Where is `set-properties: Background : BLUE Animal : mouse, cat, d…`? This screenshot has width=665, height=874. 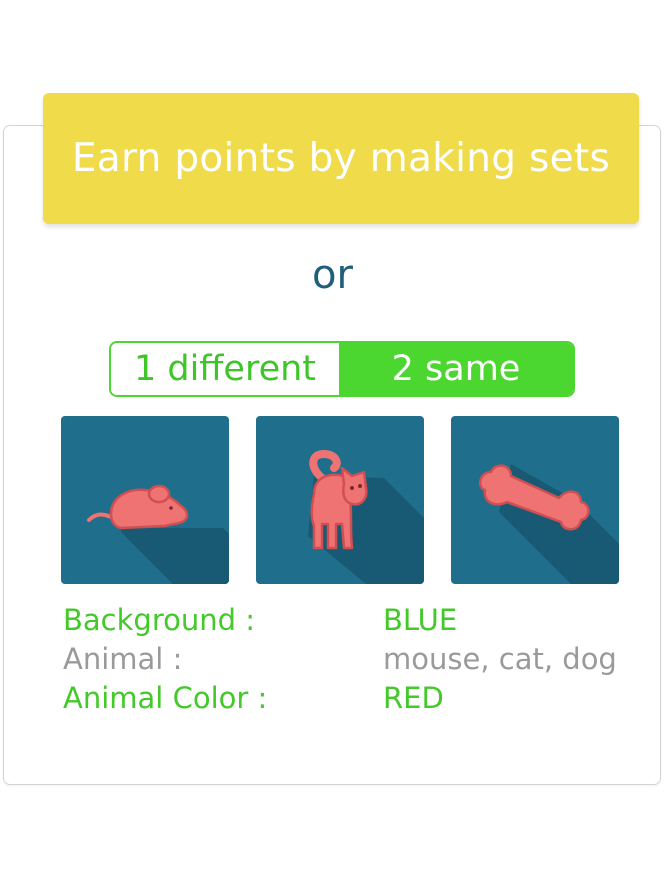
set-properties: Background : BLUE Animal : mouse, cat, d… is located at coordinates (353, 659).